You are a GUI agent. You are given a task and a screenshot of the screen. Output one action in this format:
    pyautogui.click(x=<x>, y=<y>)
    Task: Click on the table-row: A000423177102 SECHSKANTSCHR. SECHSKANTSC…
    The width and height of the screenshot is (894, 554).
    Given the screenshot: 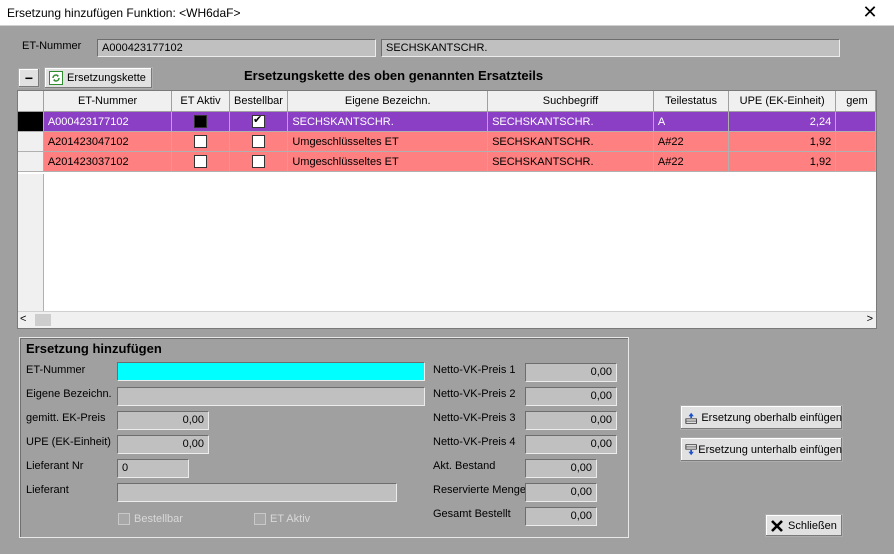 What is the action you would take?
    pyautogui.click(x=447, y=121)
    